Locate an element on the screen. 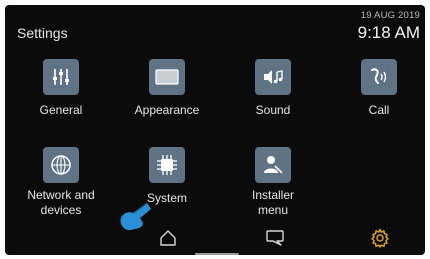 Image resolution: width=430 pixels, height=259 pixels. tile-label-line2: devices is located at coordinates (61, 210).